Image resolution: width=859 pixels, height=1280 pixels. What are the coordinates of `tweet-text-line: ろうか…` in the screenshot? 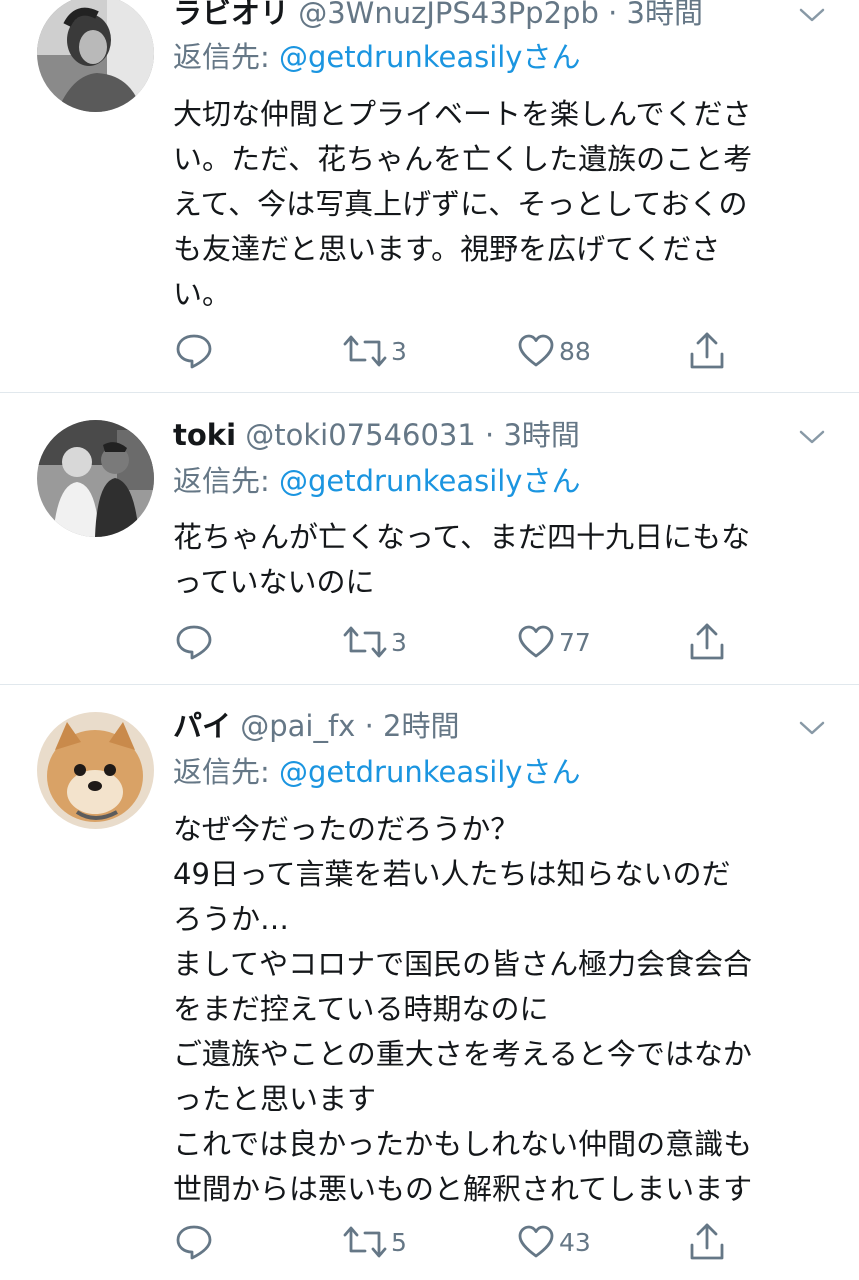 It's located at (231, 919).